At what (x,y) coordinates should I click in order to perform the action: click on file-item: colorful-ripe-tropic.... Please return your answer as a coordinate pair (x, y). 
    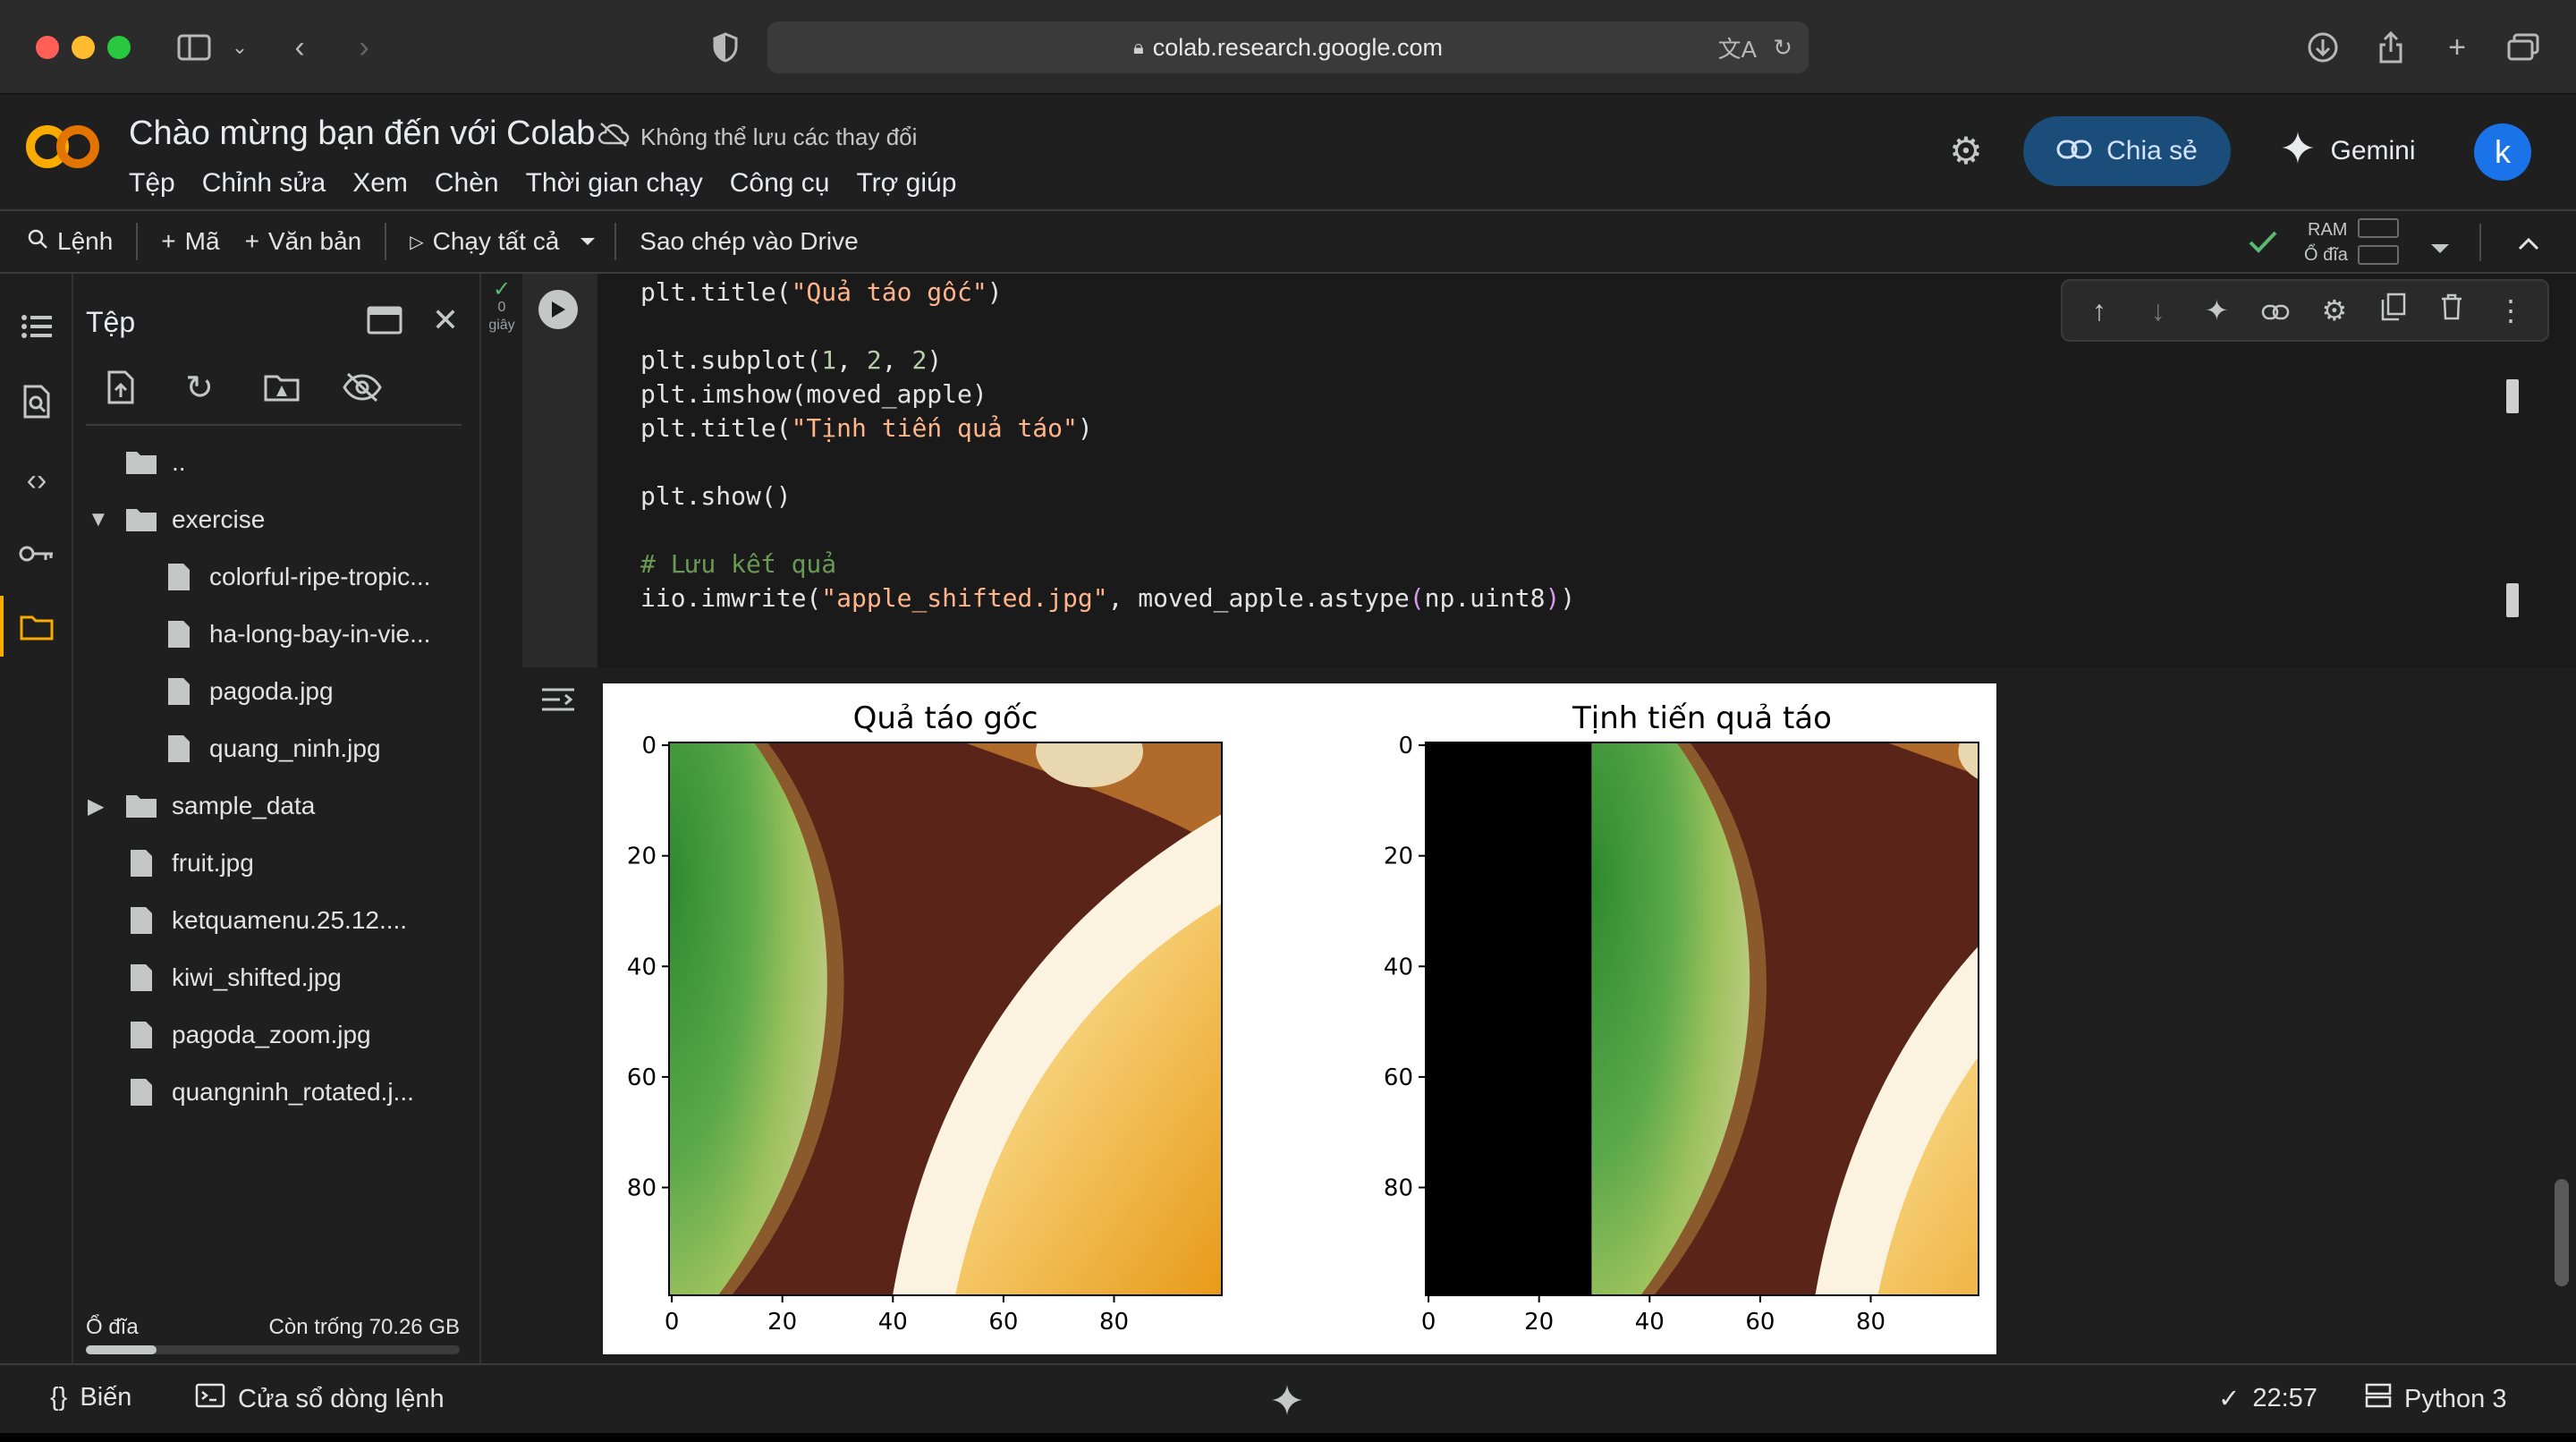
    Looking at the image, I should click on (295, 577).